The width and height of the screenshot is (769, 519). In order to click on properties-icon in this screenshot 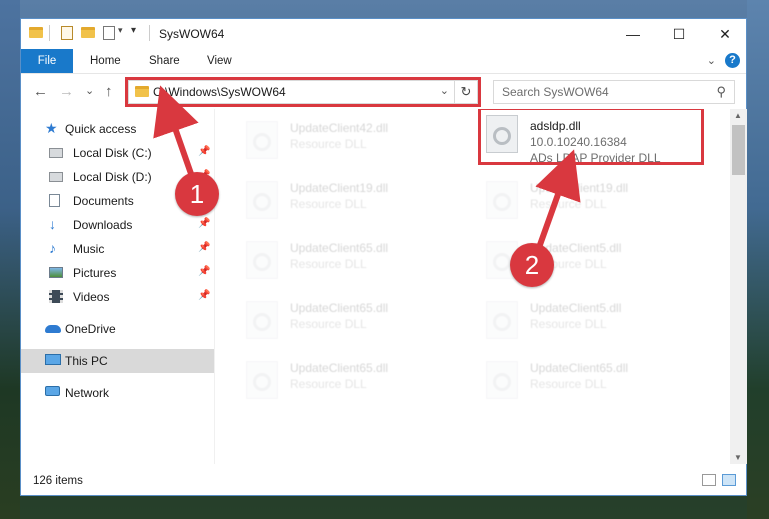, I will do `click(67, 33)`.